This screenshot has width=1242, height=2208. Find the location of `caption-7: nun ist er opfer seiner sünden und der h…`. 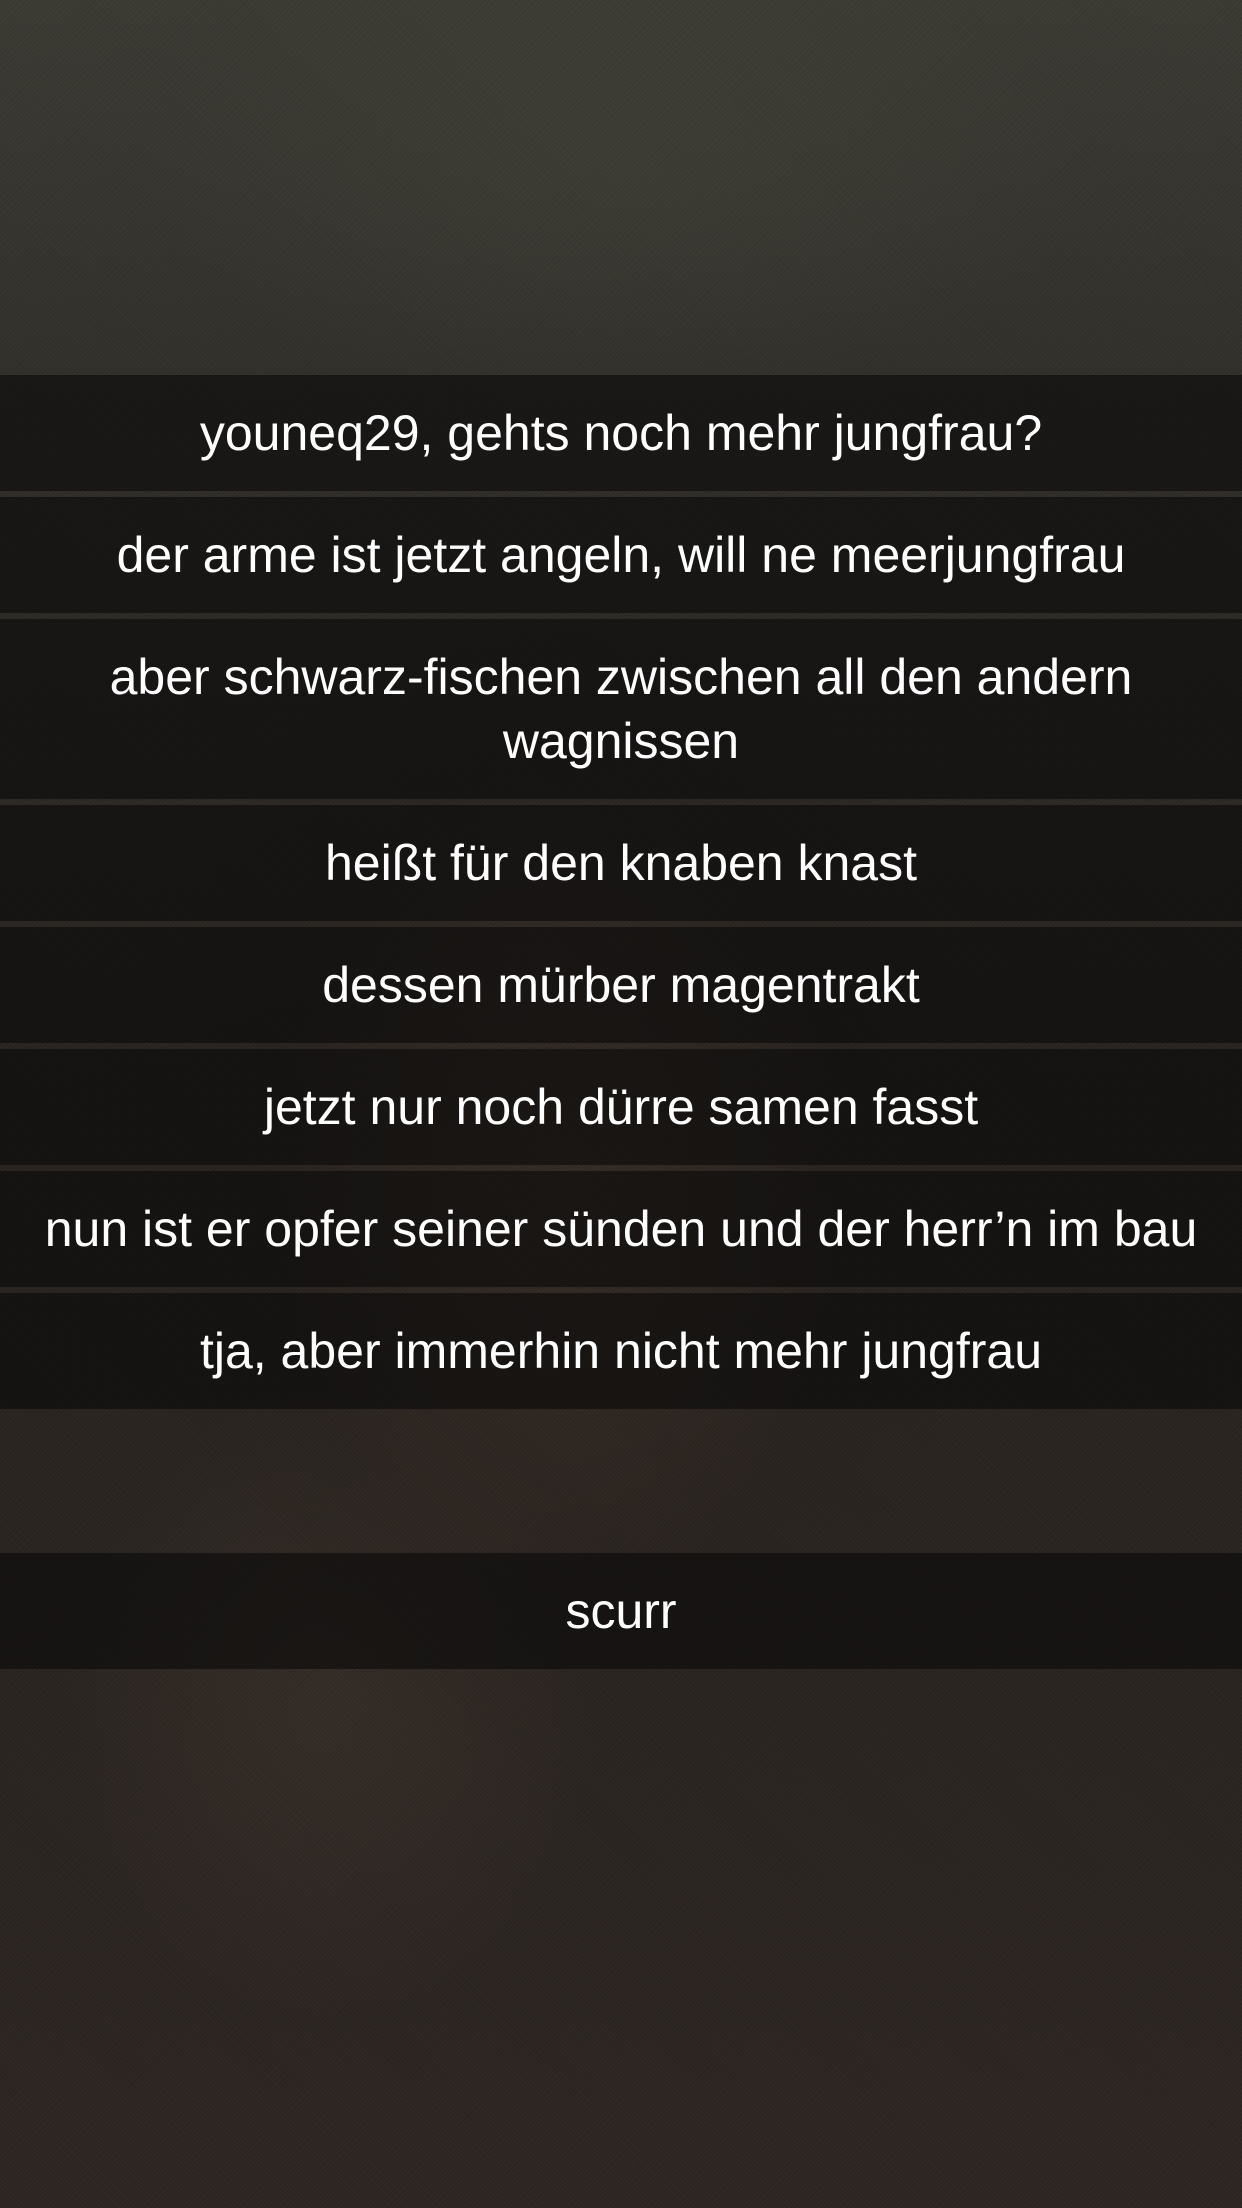

caption-7: nun ist er opfer seiner sünden und der h… is located at coordinates (621, 1229).